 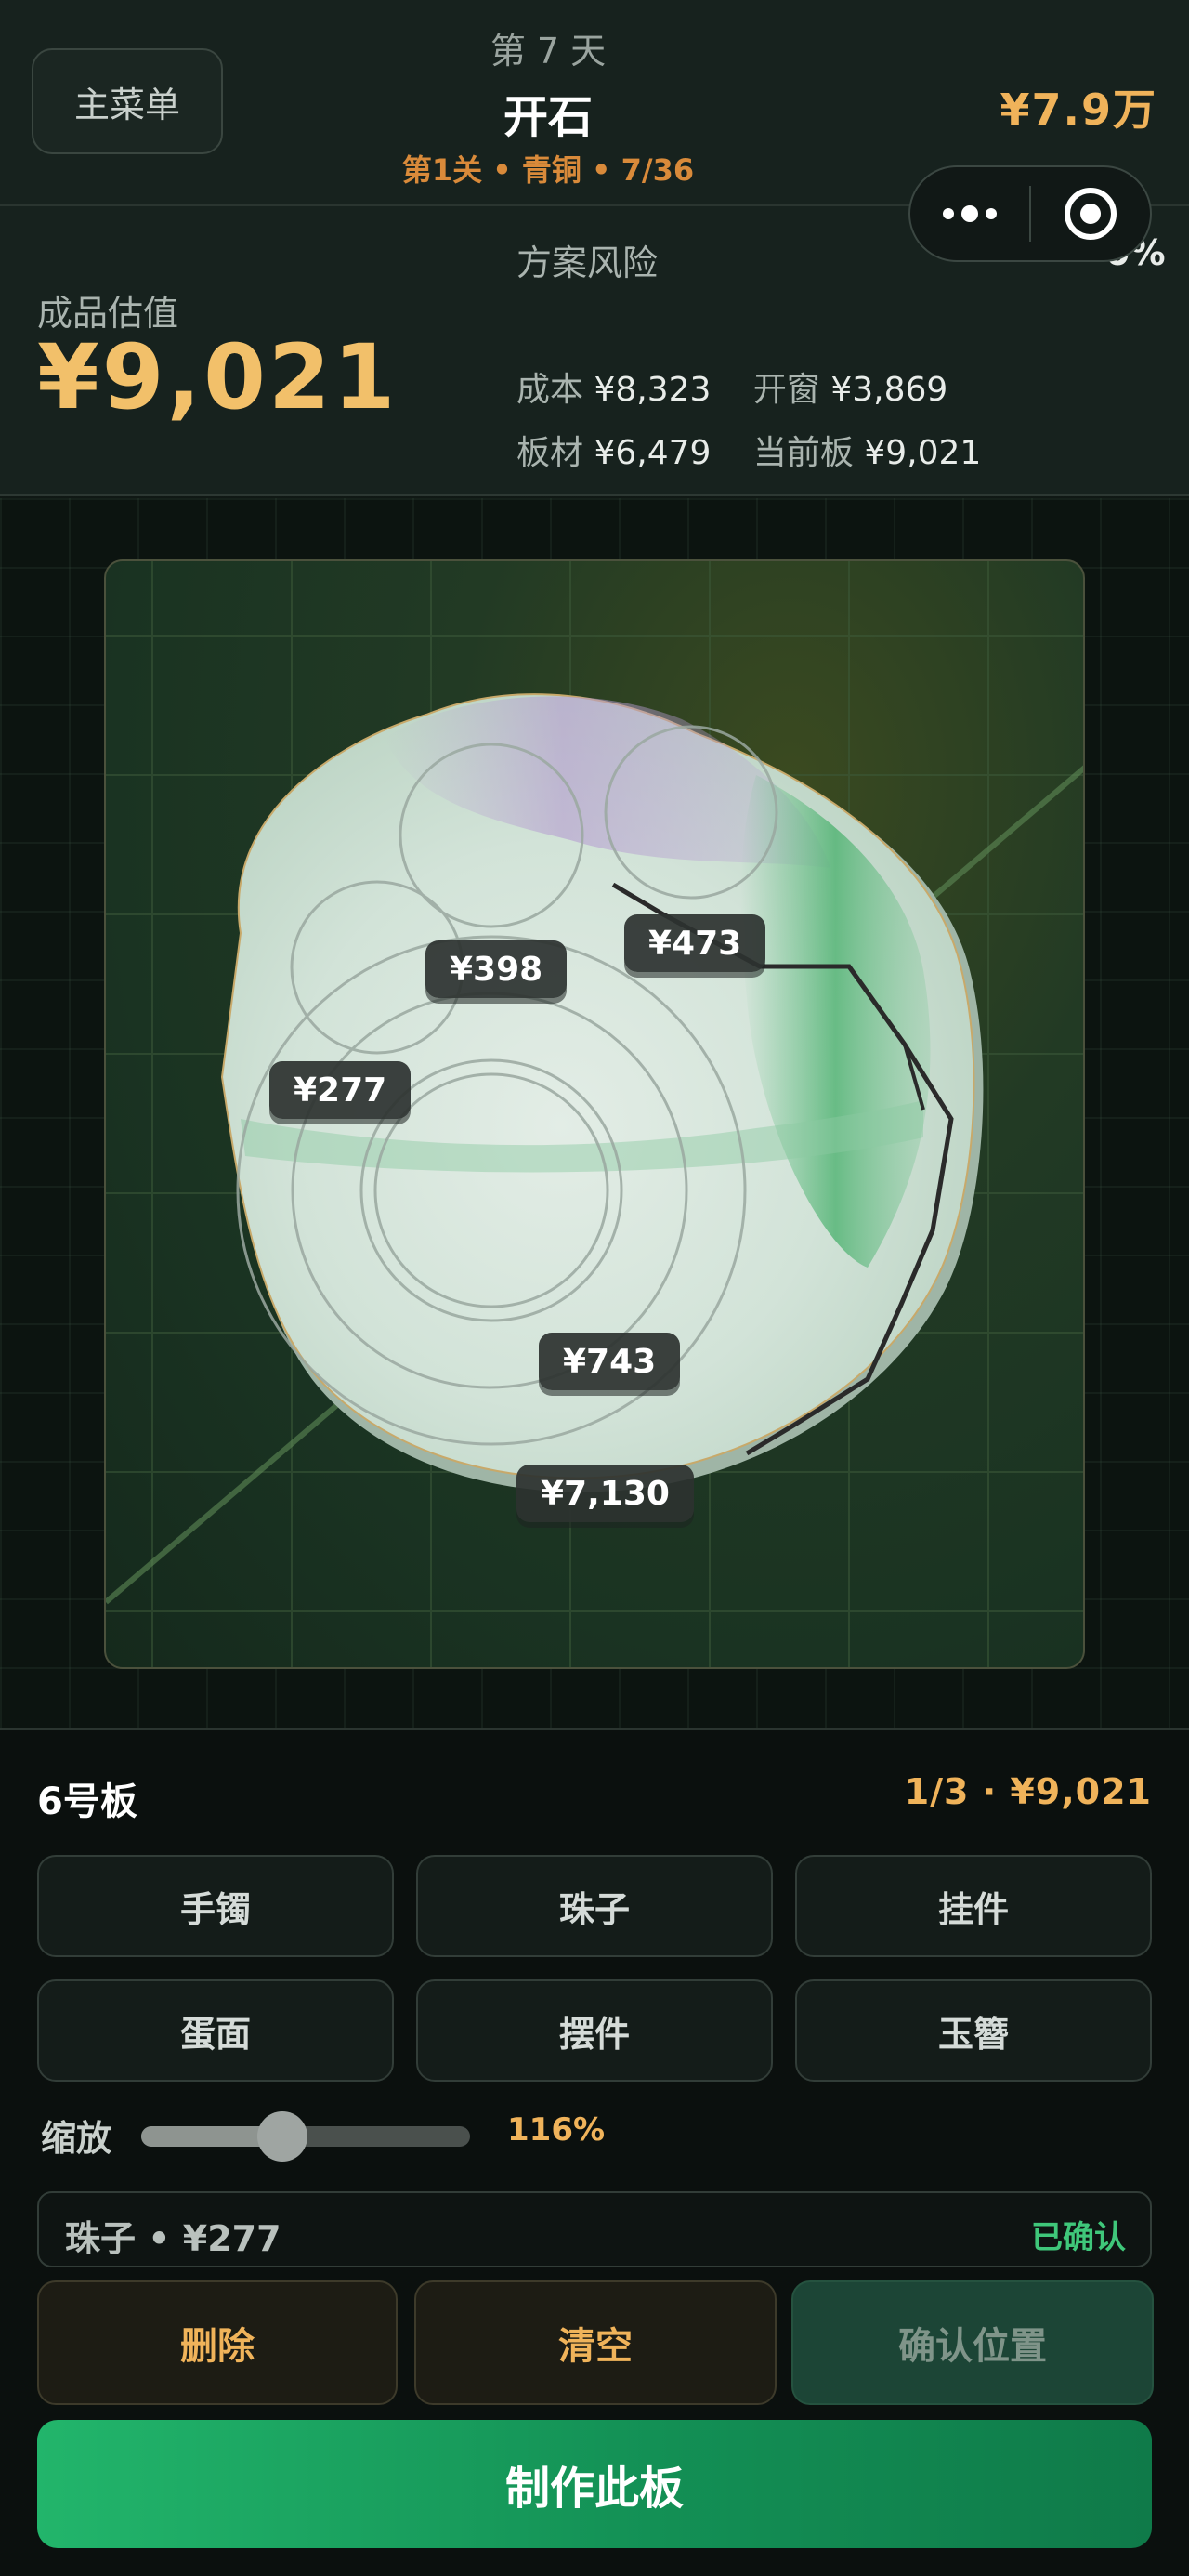 I want to click on zoom-label: 缩放, so click(x=76, y=2138).